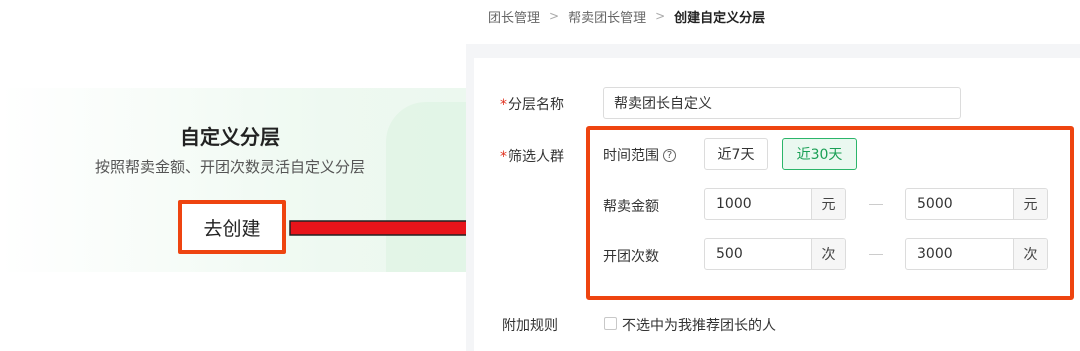 The width and height of the screenshot is (1080, 351). What do you see at coordinates (669, 155) in the screenshot?
I see `question-circle-icon: ?` at bounding box center [669, 155].